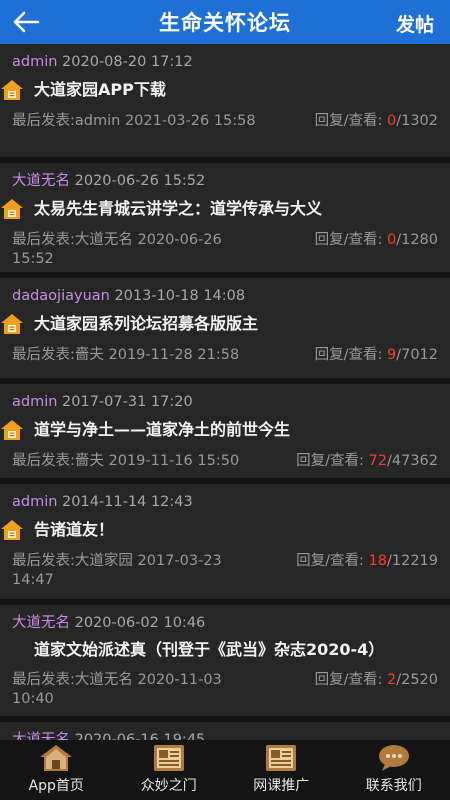 This screenshot has width=450, height=800. I want to click on post-date: 2020-06-16 19:45, so click(140, 736).